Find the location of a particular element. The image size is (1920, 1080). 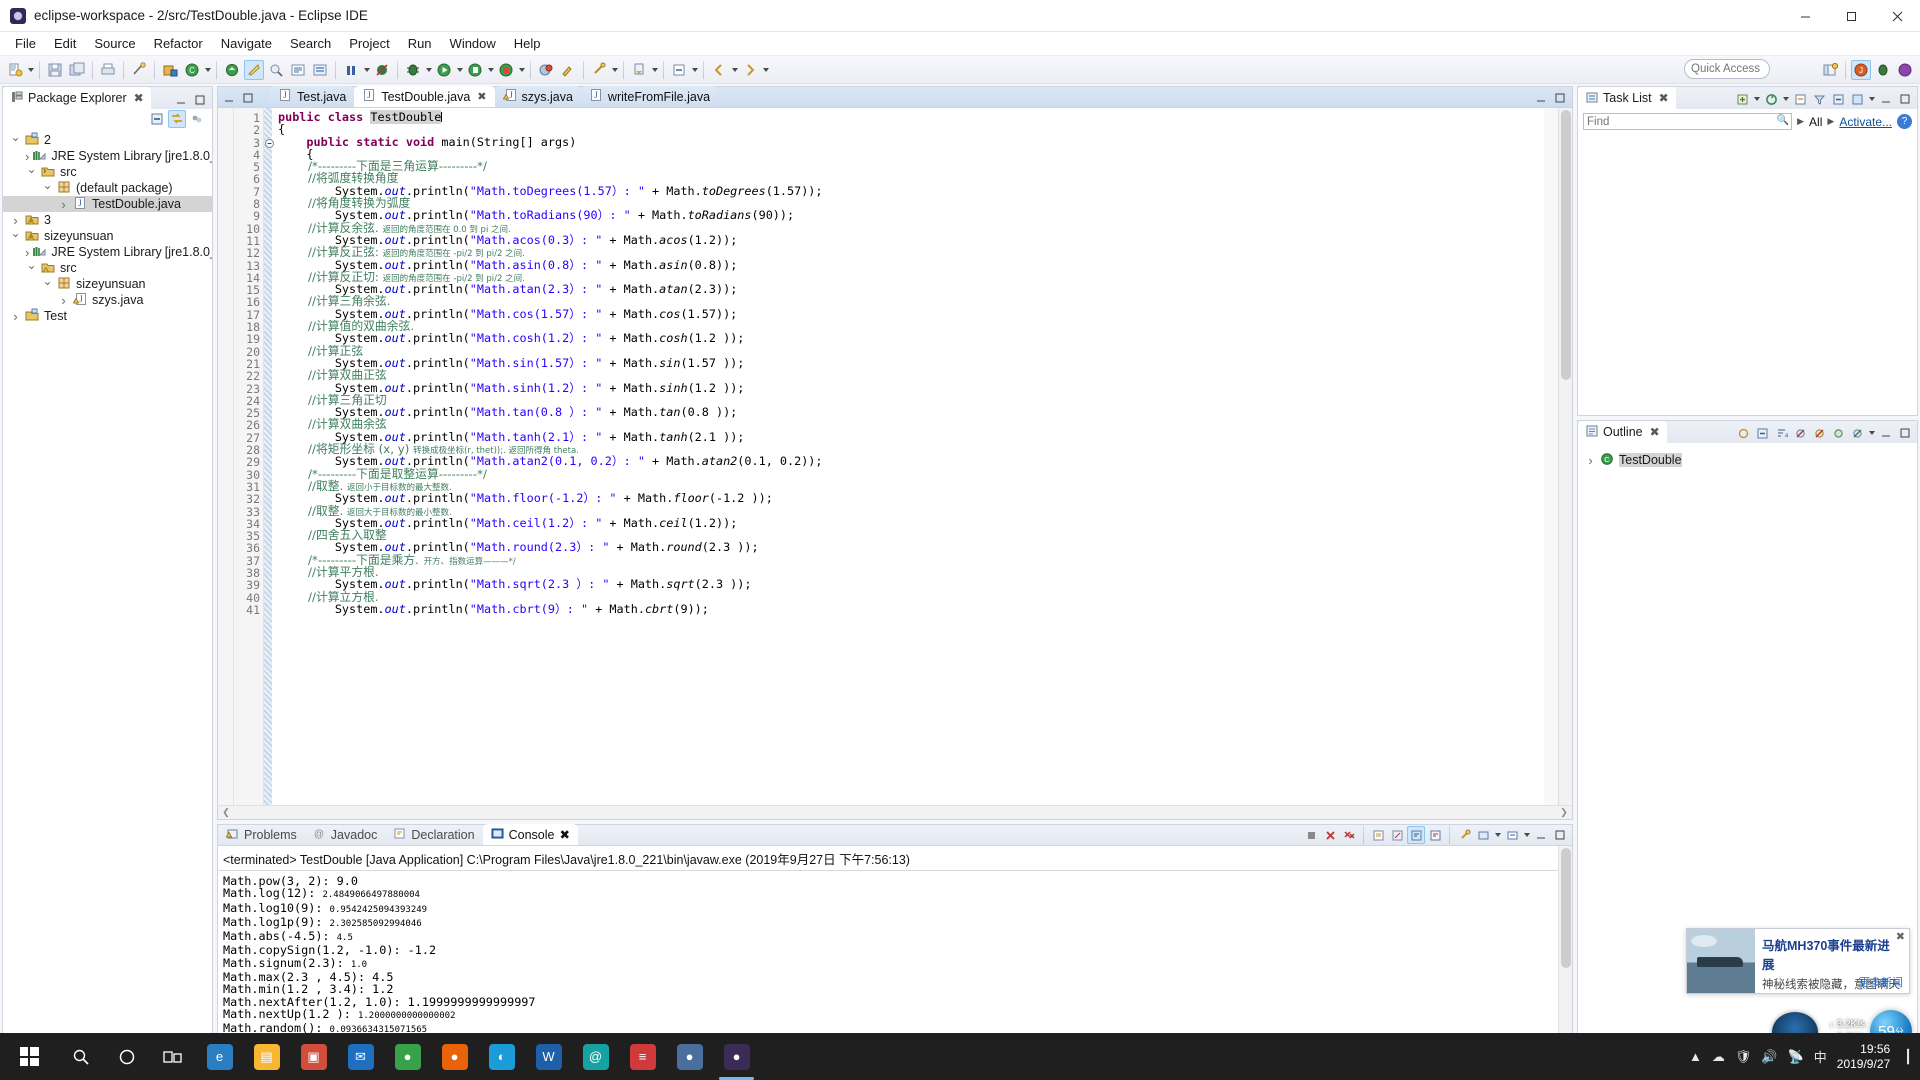

perspective-debug-button is located at coordinates (1883, 70).